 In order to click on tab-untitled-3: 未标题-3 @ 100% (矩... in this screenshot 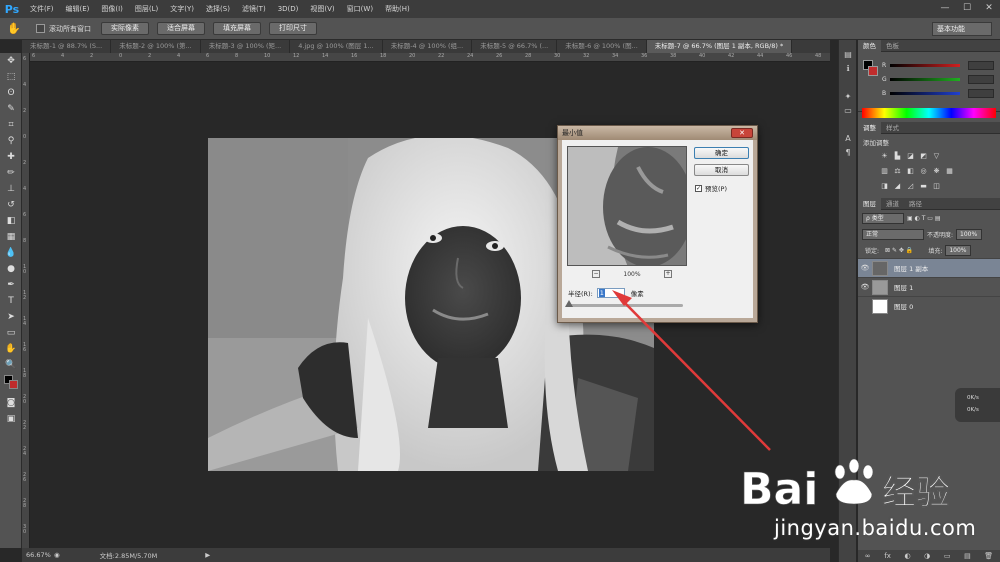, I will do `click(246, 46)`.